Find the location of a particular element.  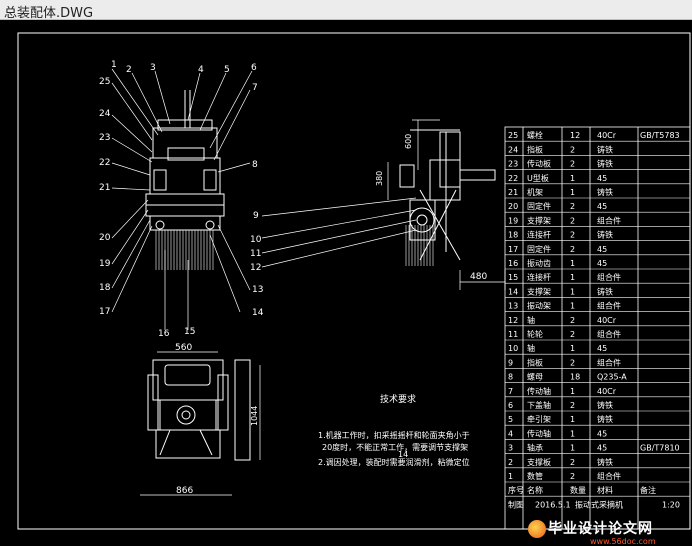

bom-cell: 机架 is located at coordinates (535, 192).